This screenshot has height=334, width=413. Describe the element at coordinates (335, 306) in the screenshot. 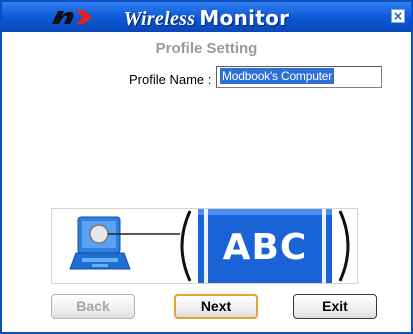

I see `exit-button: Exit` at that location.